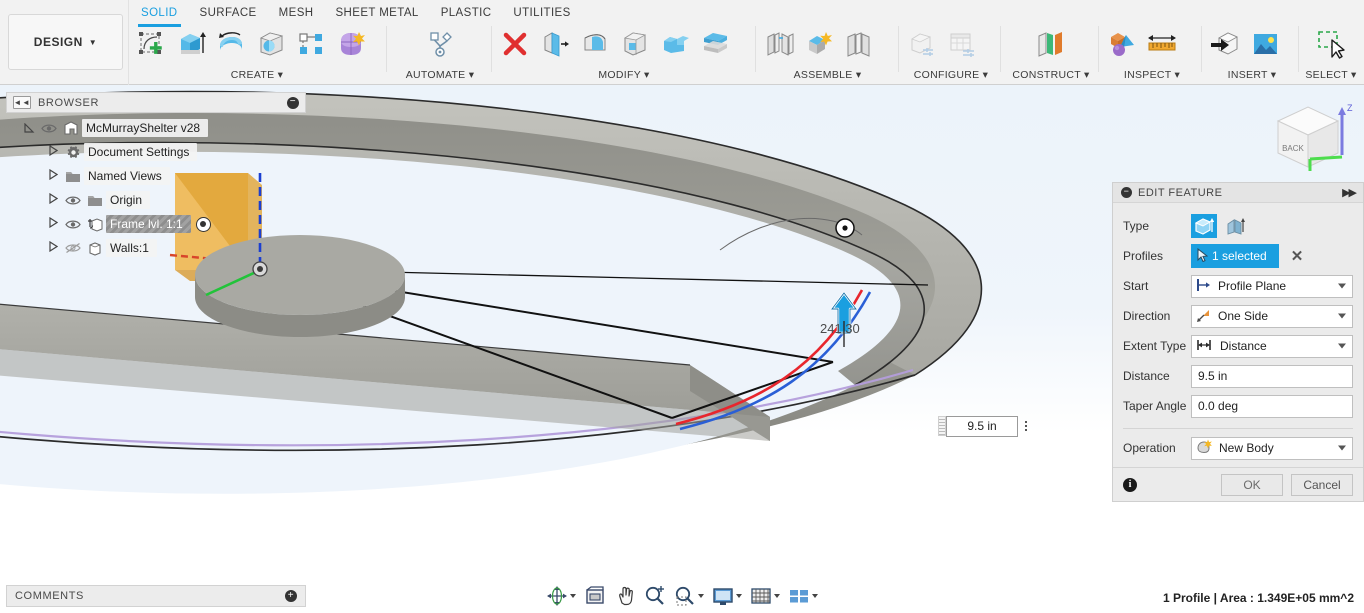 Image resolution: width=1364 pixels, height=613 pixels. What do you see at coordinates (1331, 75) in the screenshot?
I see `group-label-select: SELECT ▾` at bounding box center [1331, 75].